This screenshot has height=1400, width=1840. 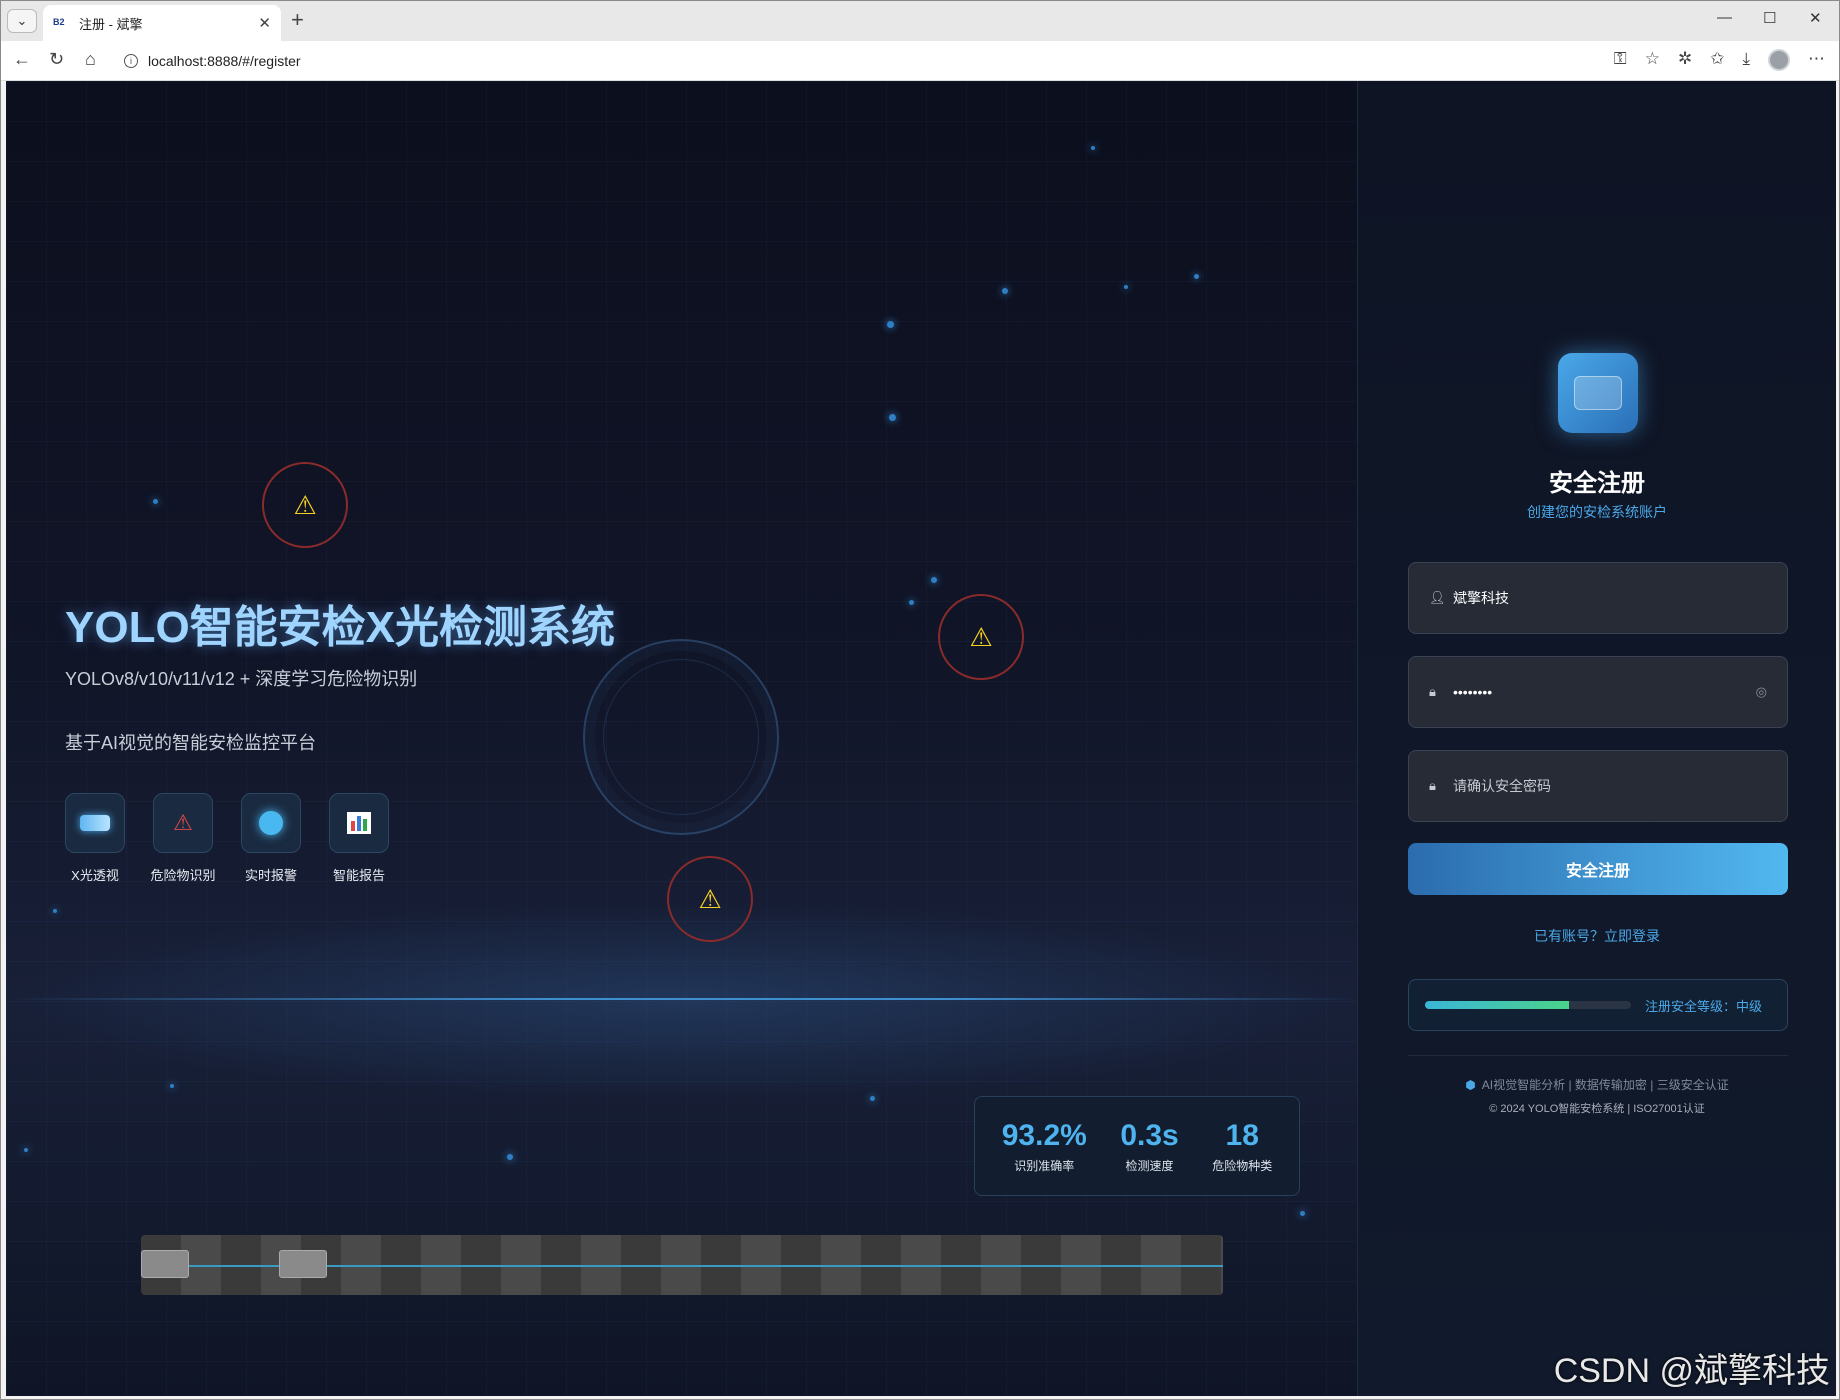 What do you see at coordinates (1597, 936) in the screenshot?
I see `login-link: 已有账号？立即登录` at bounding box center [1597, 936].